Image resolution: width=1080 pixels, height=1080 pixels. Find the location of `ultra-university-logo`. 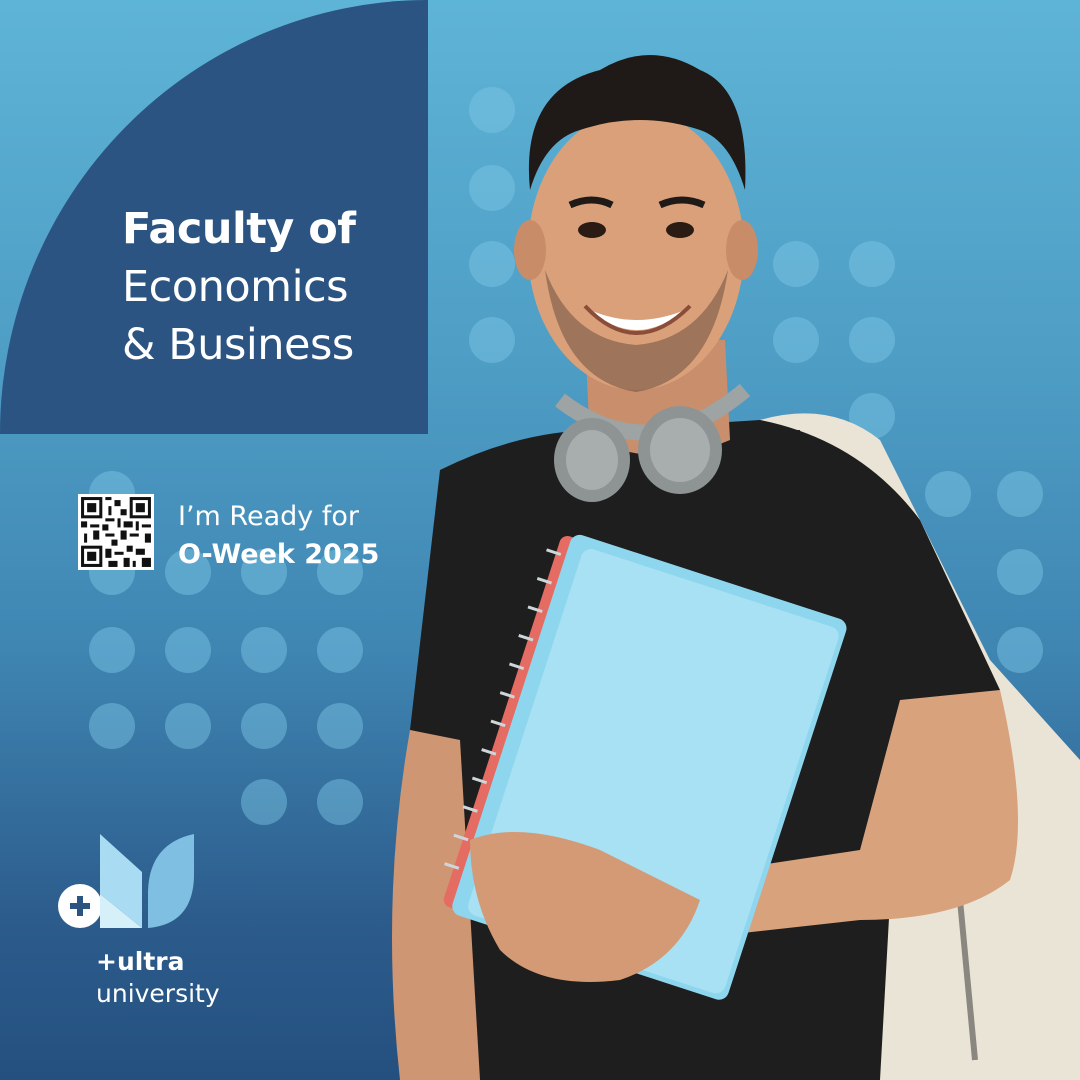

ultra-university-logo is located at coordinates (126, 886).